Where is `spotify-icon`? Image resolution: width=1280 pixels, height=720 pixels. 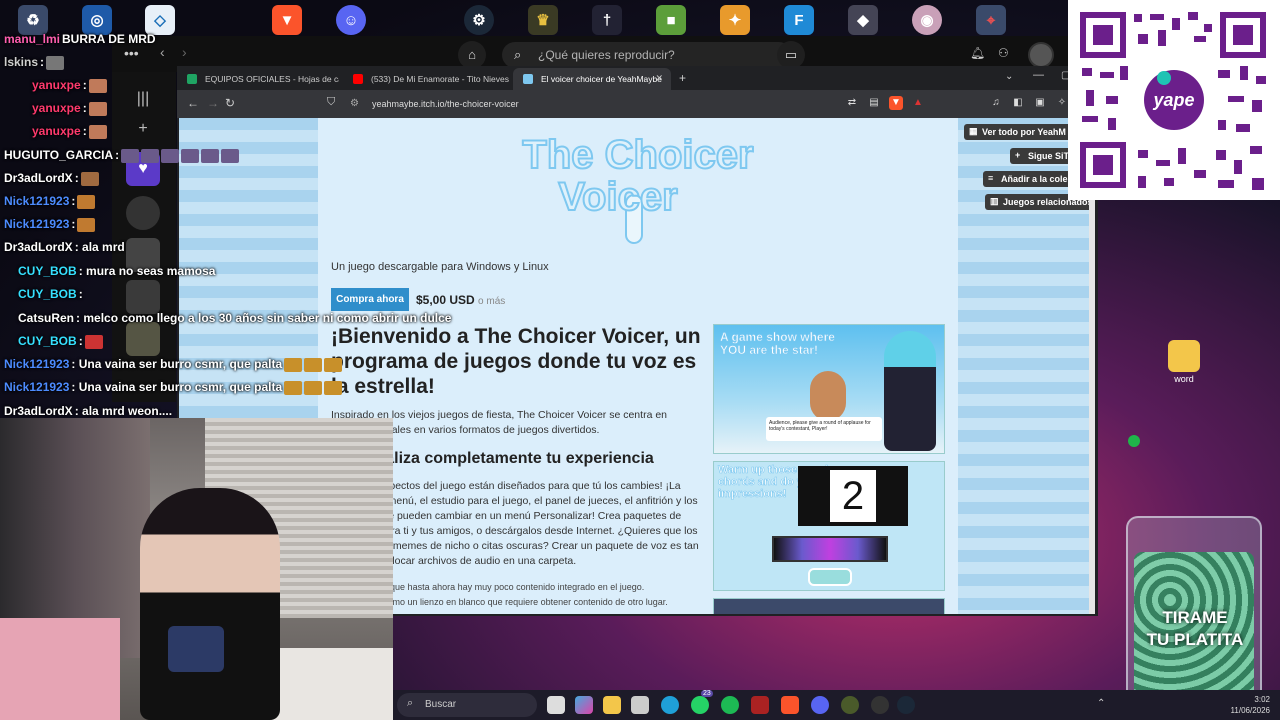
spotify-icon is located at coordinates (730, 705).